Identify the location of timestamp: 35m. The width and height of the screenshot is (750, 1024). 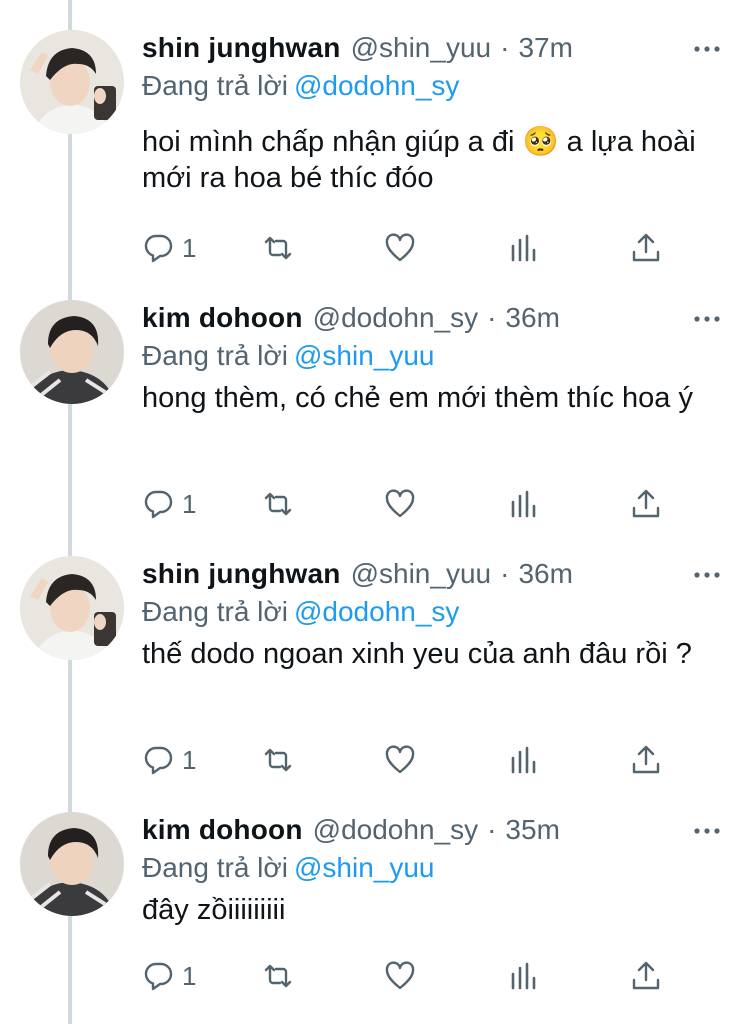
(532, 830).